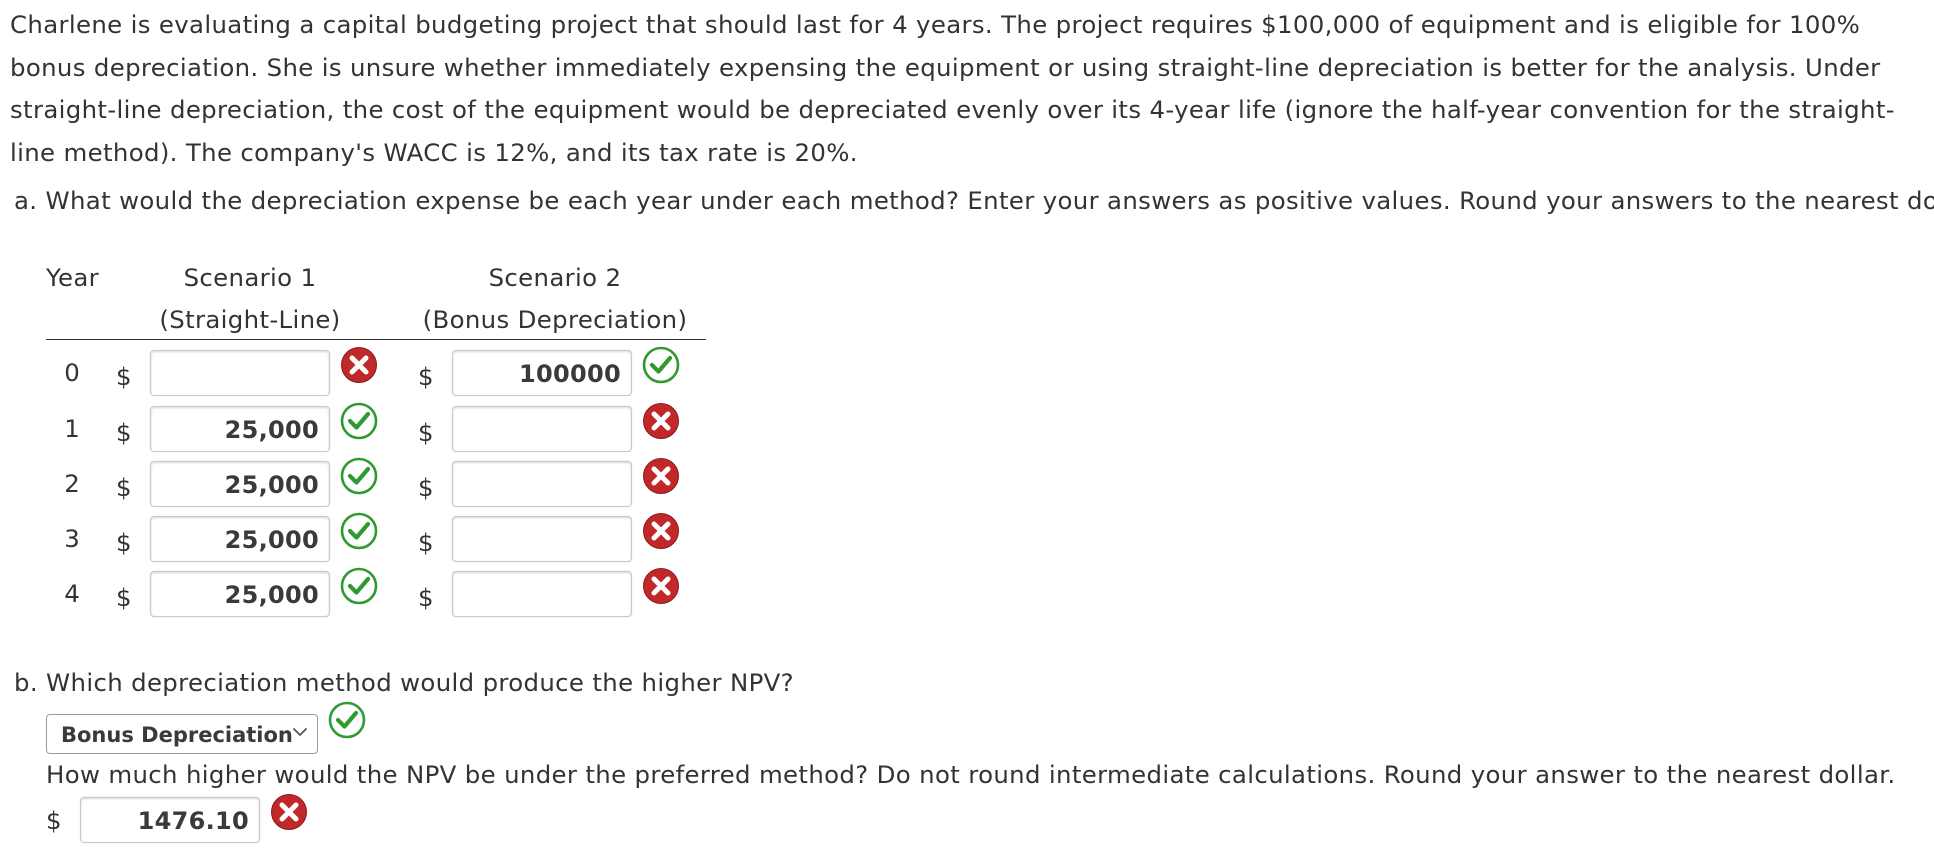 The height and width of the screenshot is (852, 1934). Describe the element at coordinates (72, 483) in the screenshot. I see `year-label: 2` at that location.